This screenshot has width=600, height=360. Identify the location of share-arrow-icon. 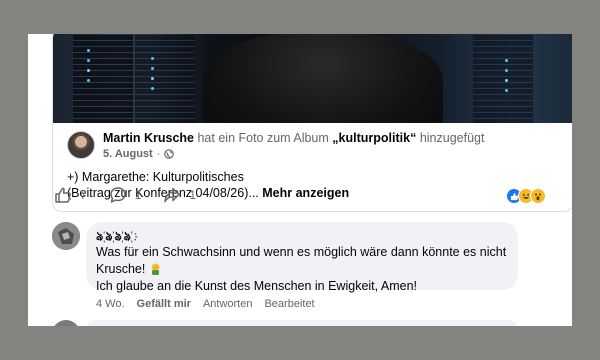
(172, 195).